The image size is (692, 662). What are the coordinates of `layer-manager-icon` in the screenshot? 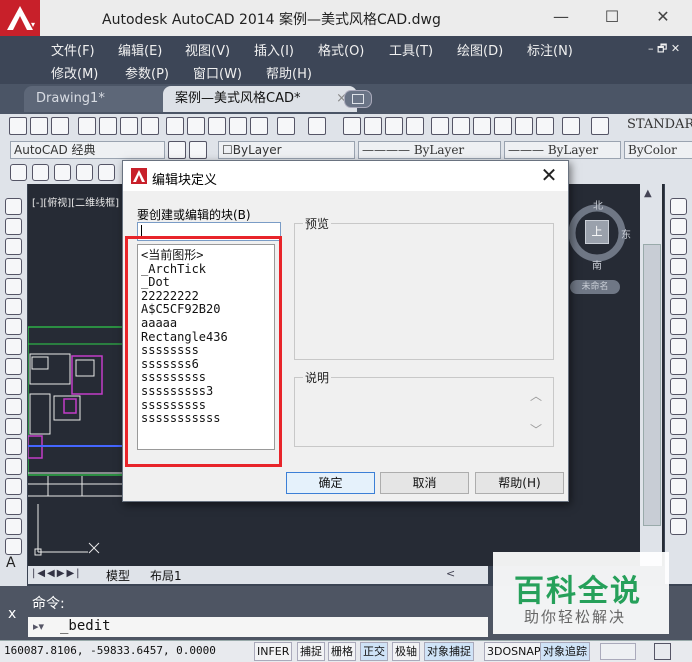 It's located at (198, 150).